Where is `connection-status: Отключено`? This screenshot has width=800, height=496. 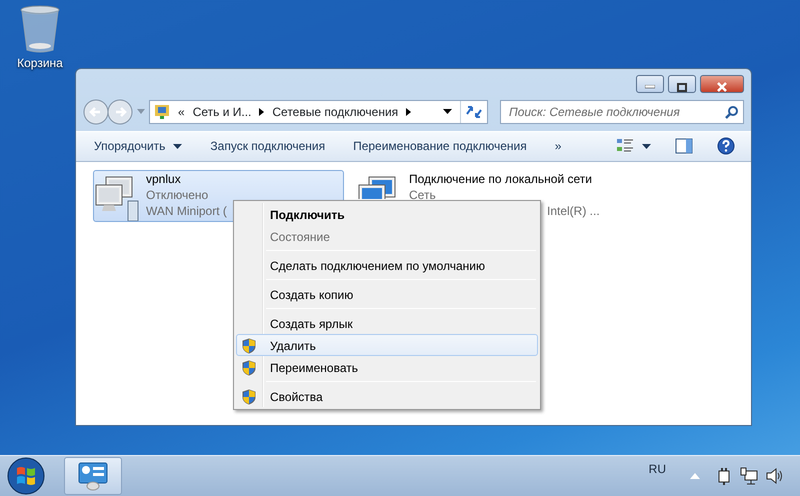 connection-status: Отключено is located at coordinates (178, 195).